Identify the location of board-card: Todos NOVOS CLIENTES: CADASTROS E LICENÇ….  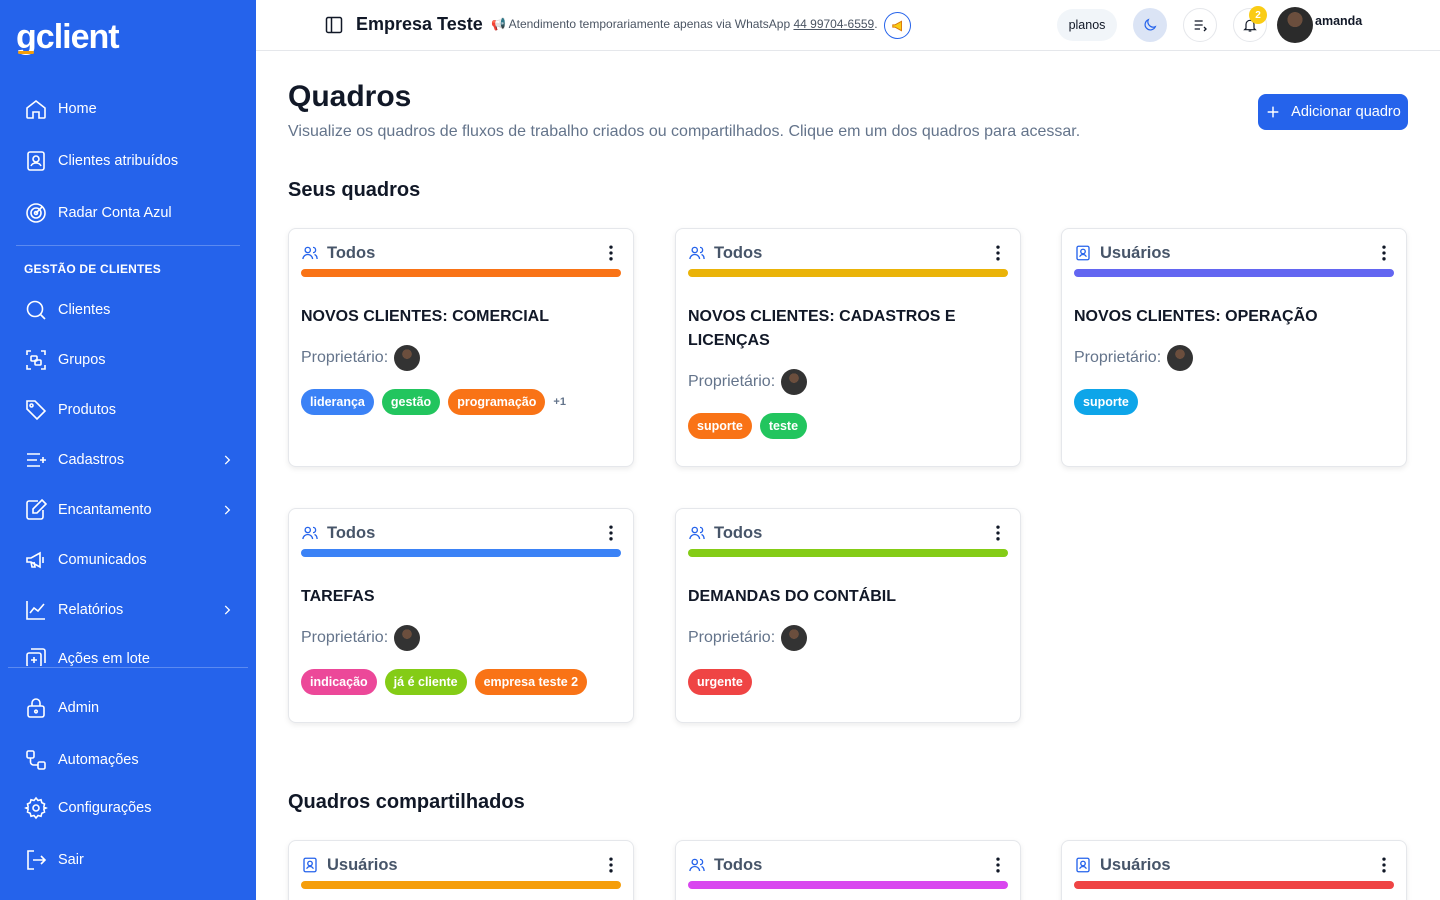
(848, 347).